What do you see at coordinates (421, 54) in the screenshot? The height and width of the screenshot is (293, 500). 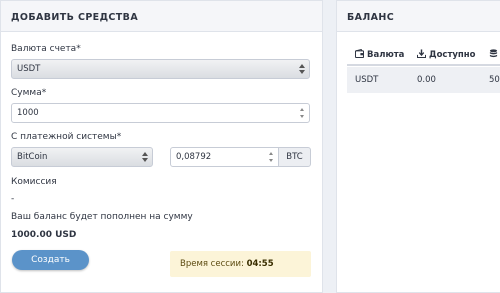 I see `download-icon` at bounding box center [421, 54].